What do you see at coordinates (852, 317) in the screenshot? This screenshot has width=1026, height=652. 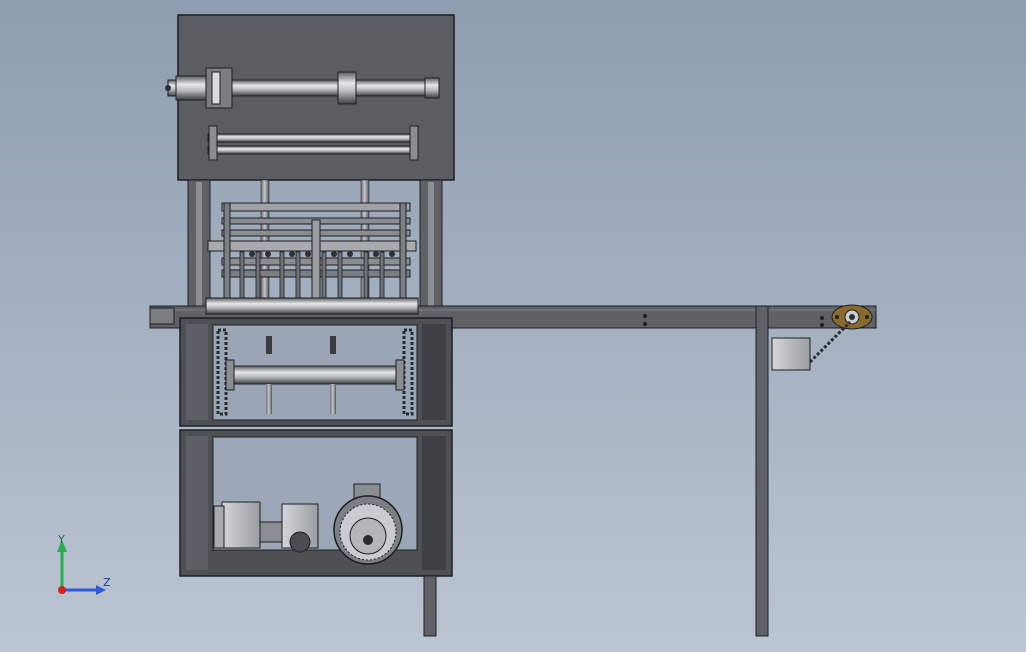 I see `bearing-flange` at bounding box center [852, 317].